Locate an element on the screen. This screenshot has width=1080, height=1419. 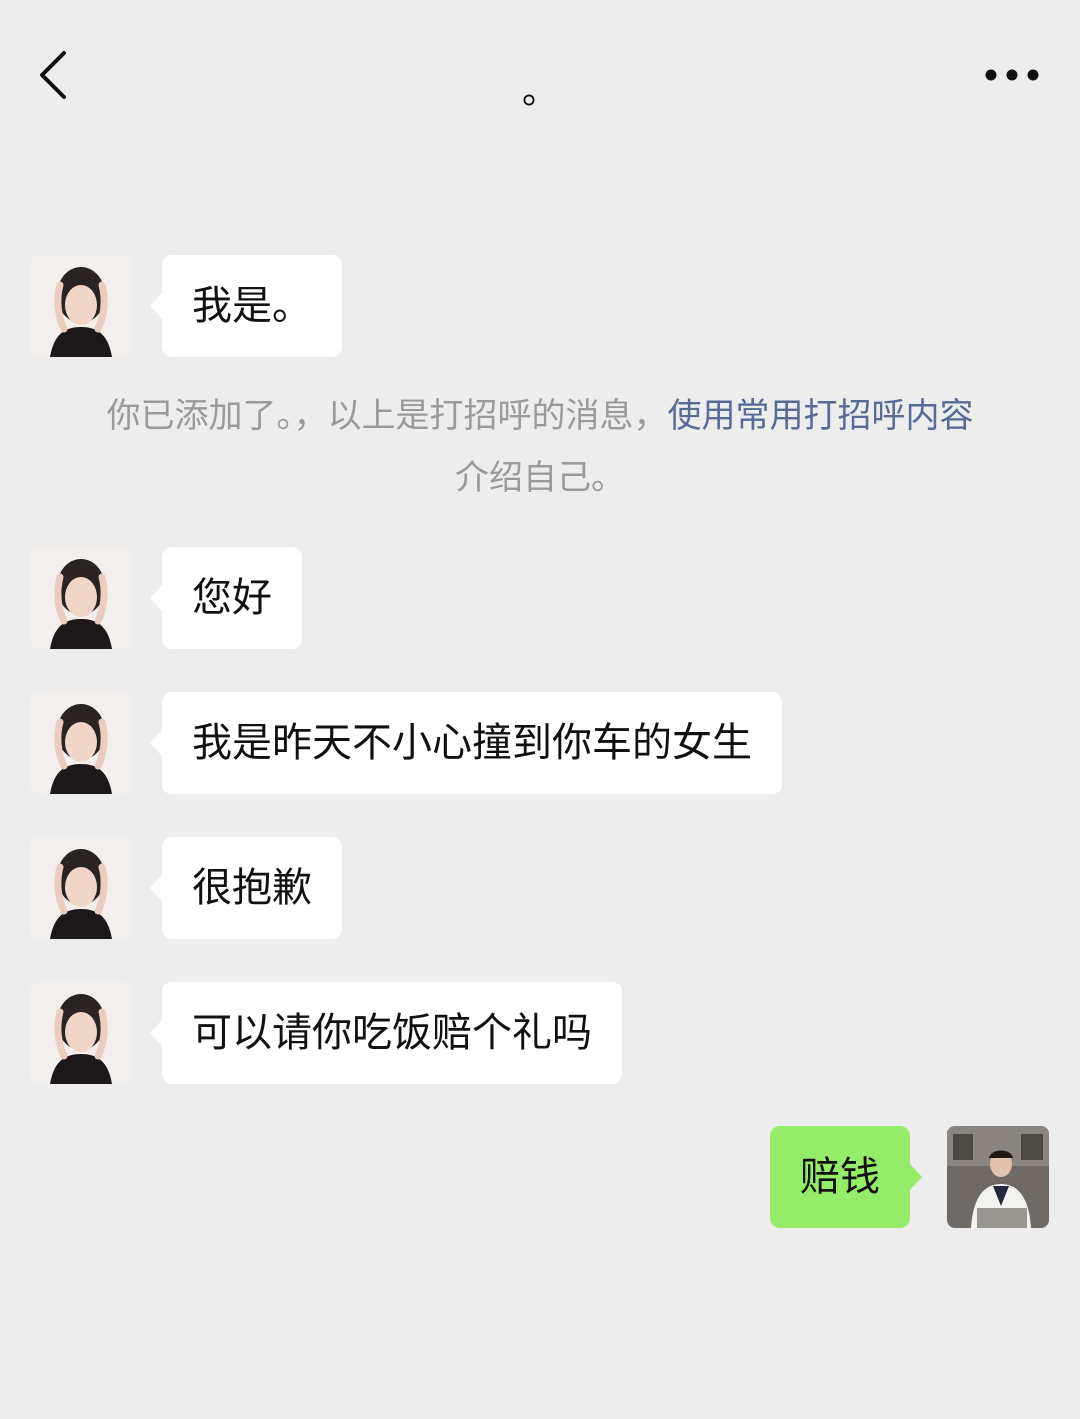
system-note-text-end: 介绍自己。 is located at coordinates (540, 478).